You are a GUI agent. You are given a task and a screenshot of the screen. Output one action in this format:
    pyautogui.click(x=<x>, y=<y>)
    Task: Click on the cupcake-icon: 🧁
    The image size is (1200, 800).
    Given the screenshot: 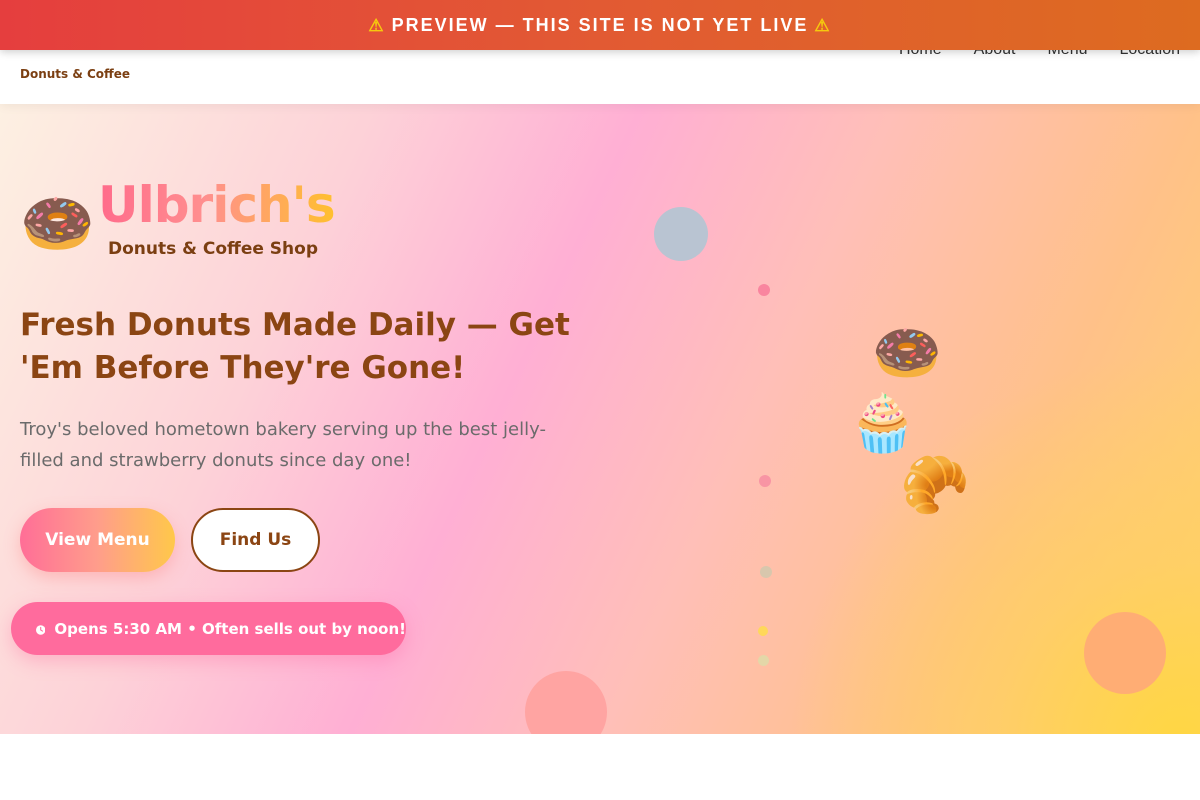 What is the action you would take?
    pyautogui.click(x=883, y=423)
    